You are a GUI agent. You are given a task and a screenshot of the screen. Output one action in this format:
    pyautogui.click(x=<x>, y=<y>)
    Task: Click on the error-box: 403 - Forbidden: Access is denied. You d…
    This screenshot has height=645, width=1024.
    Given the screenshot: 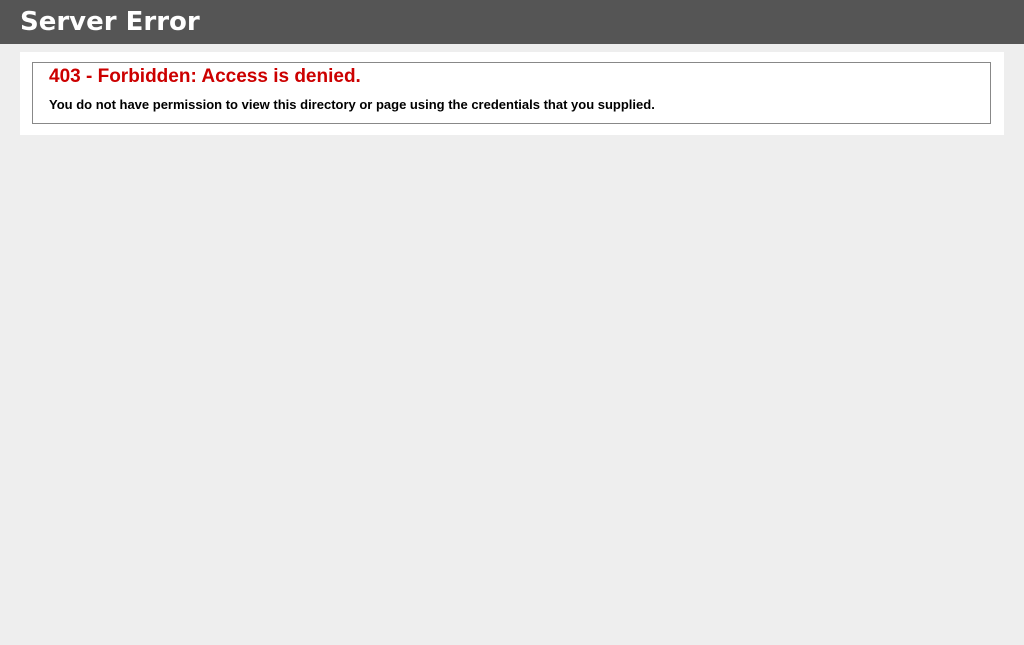 What is the action you would take?
    pyautogui.click(x=511, y=93)
    